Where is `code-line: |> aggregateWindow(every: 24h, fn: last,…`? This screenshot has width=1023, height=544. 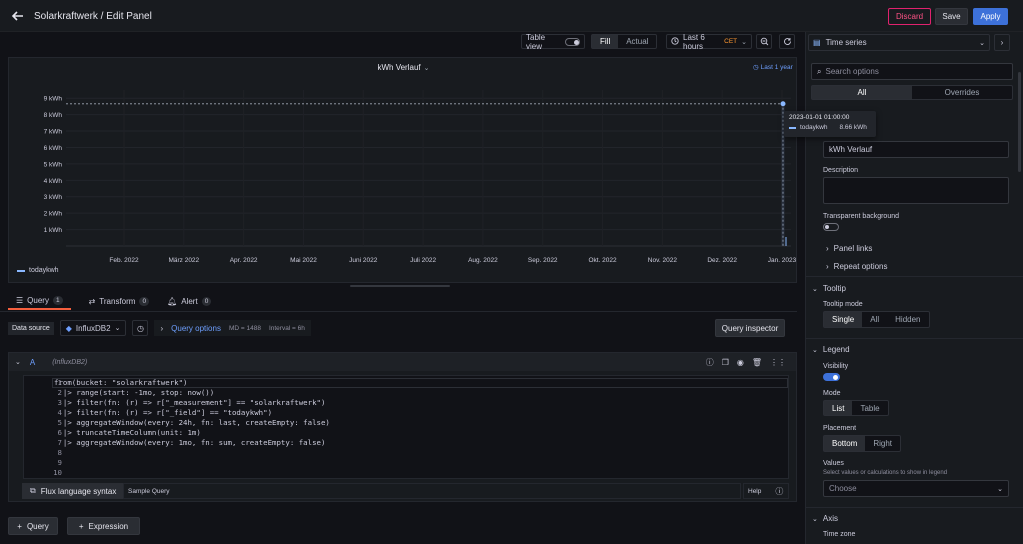
code-line: |> aggregateWindow(every: 24h, fn: last,… is located at coordinates (192, 422).